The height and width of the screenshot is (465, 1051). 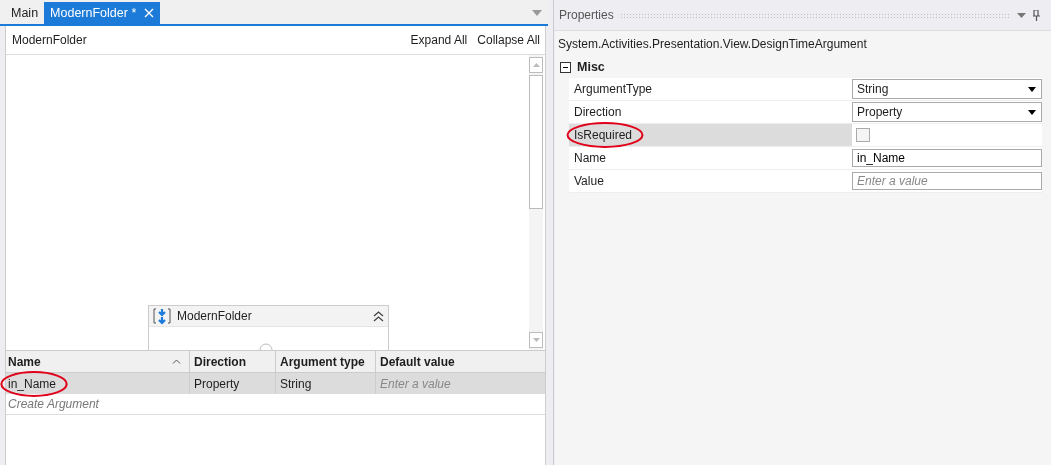 What do you see at coordinates (49, 40) in the screenshot?
I see `breadcrumb: ModernFolder` at bounding box center [49, 40].